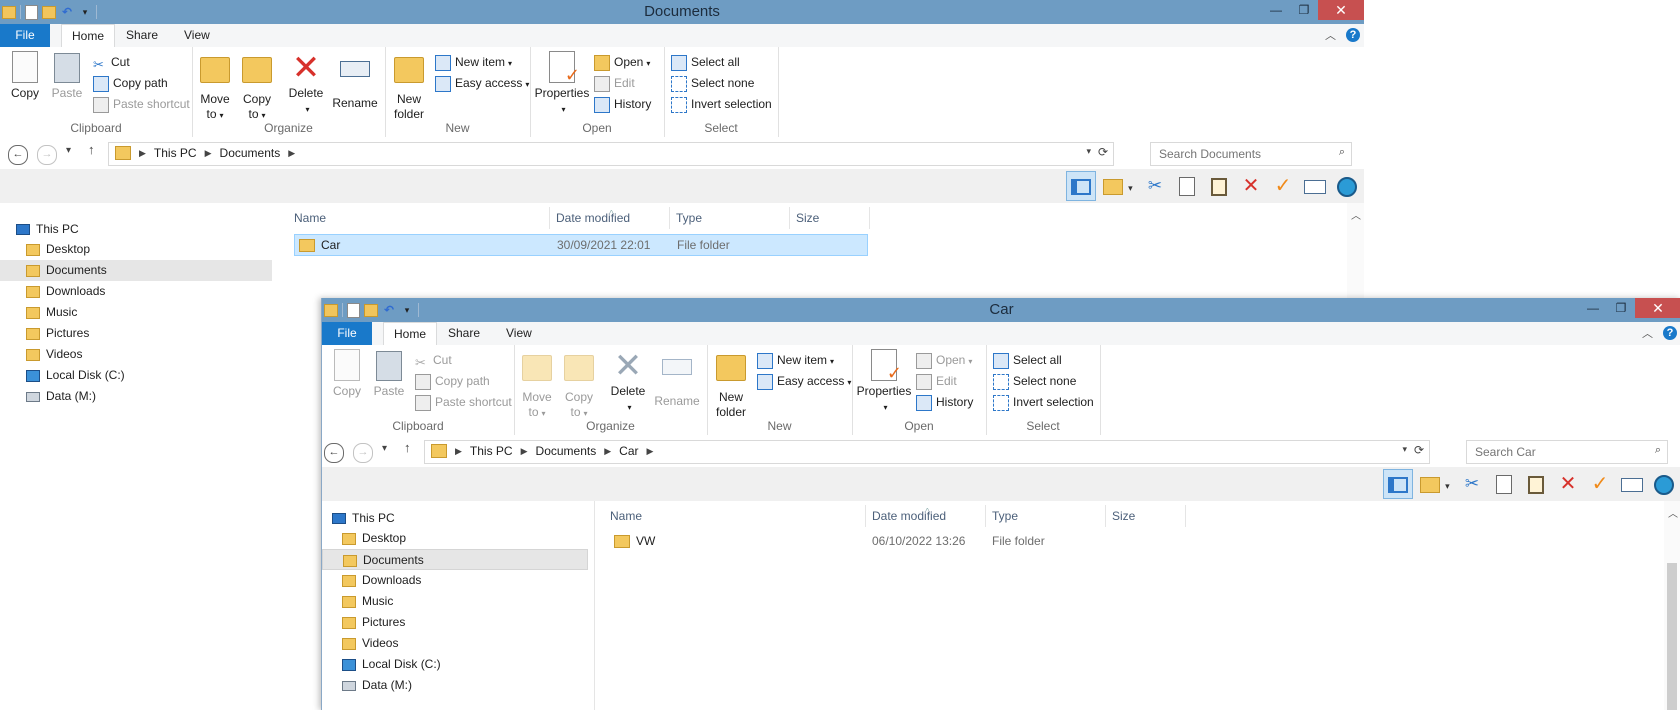 The height and width of the screenshot is (710, 1680). I want to click on nav-item-data-drive: Data (M:), so click(377, 685).